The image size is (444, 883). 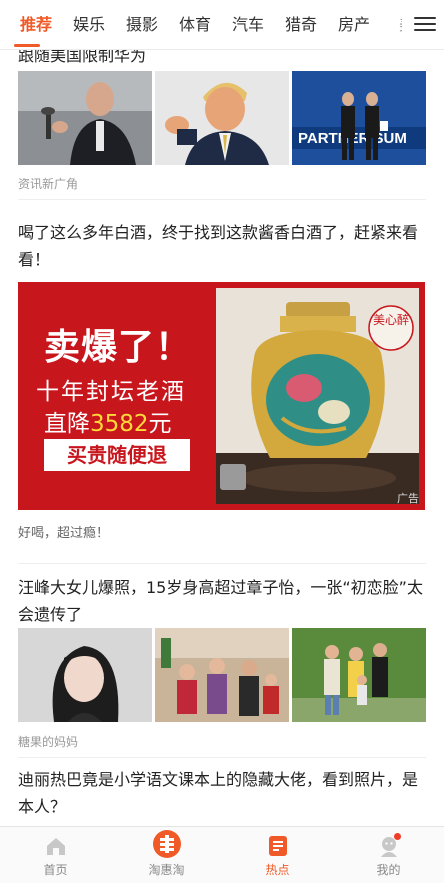 What do you see at coordinates (389, 847) in the screenshot?
I see `profile-icon` at bounding box center [389, 847].